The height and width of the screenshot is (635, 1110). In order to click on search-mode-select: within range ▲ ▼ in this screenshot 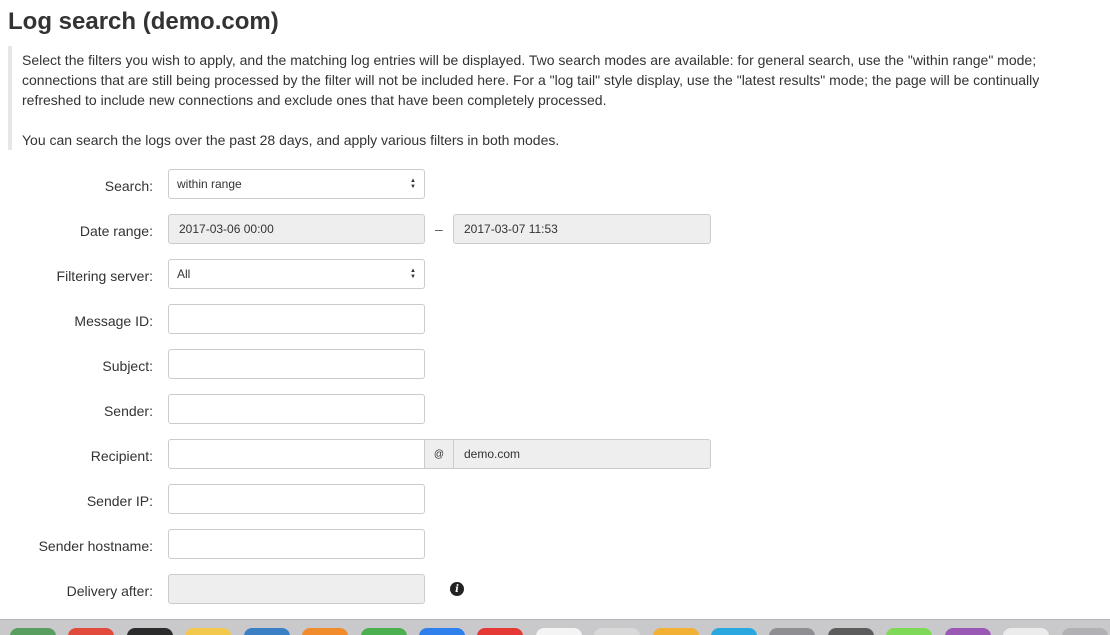, I will do `click(296, 184)`.